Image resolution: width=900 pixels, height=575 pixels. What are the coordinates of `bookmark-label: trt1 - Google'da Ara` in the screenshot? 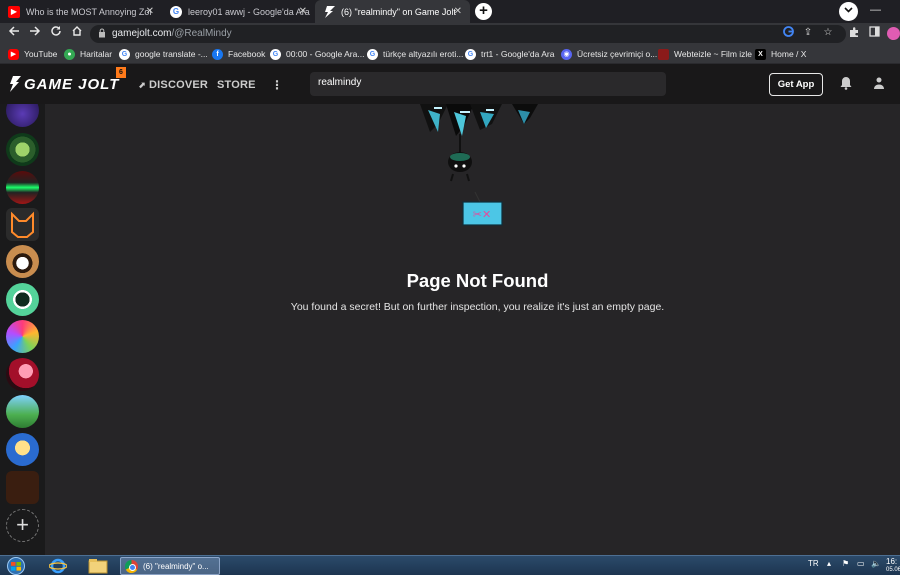 It's located at (518, 54).